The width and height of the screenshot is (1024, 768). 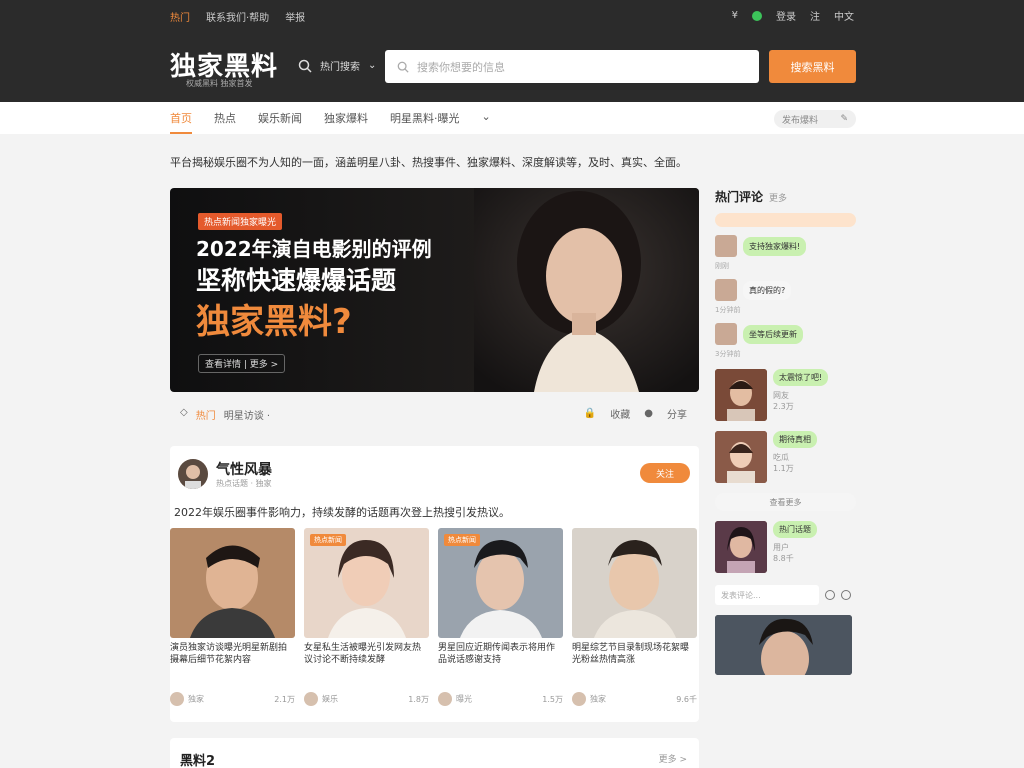 I want to click on article-count: 1.8万, so click(x=418, y=699).